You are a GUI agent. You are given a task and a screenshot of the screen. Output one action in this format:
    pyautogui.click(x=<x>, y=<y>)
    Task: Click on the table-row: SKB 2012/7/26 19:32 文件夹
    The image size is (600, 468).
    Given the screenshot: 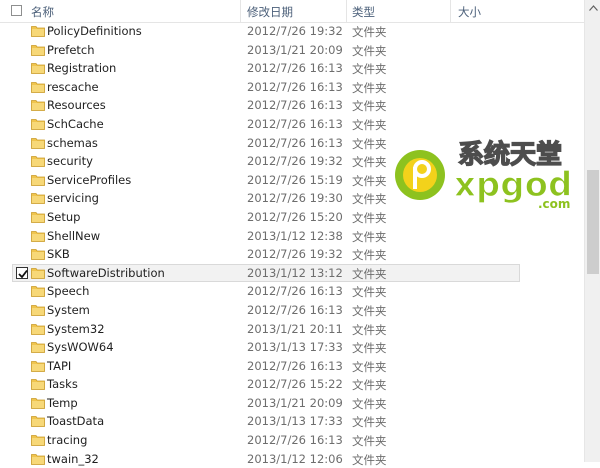 What is the action you would take?
    pyautogui.click(x=292, y=254)
    